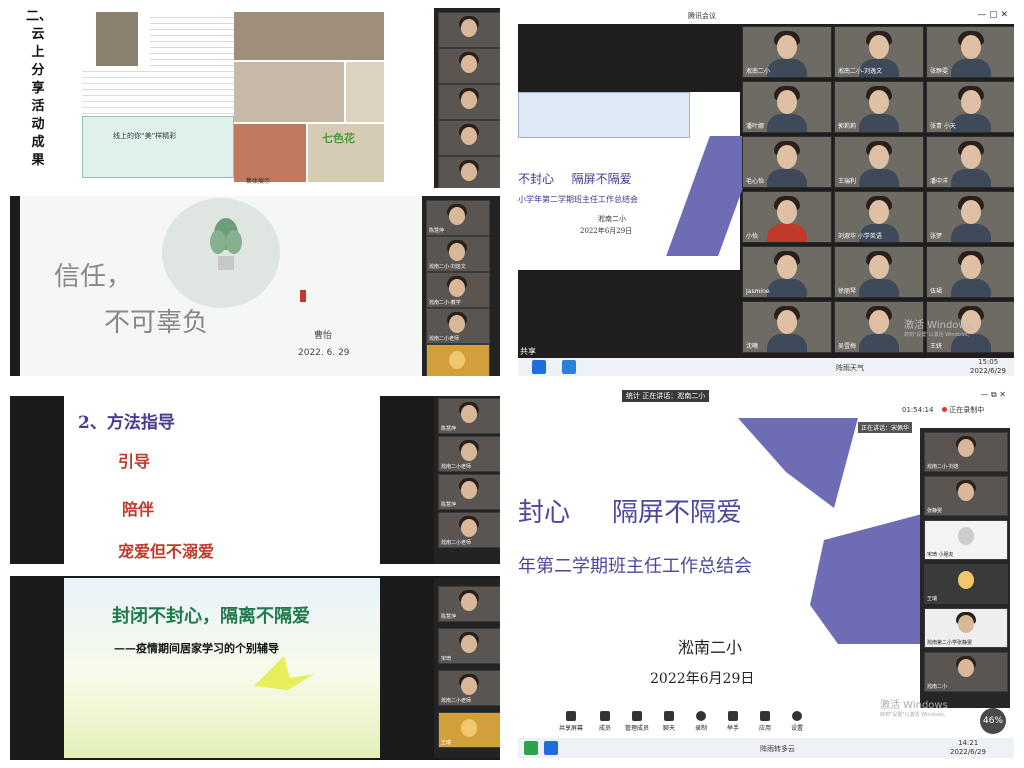 This screenshot has height=768, width=1024. I want to click on settings-button: 设置, so click(797, 721).